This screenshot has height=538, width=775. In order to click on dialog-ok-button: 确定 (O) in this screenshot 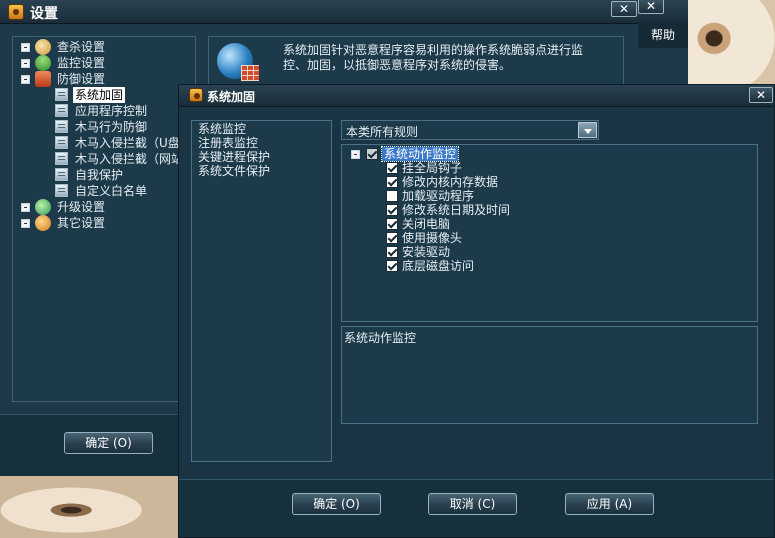, I will do `click(336, 504)`.